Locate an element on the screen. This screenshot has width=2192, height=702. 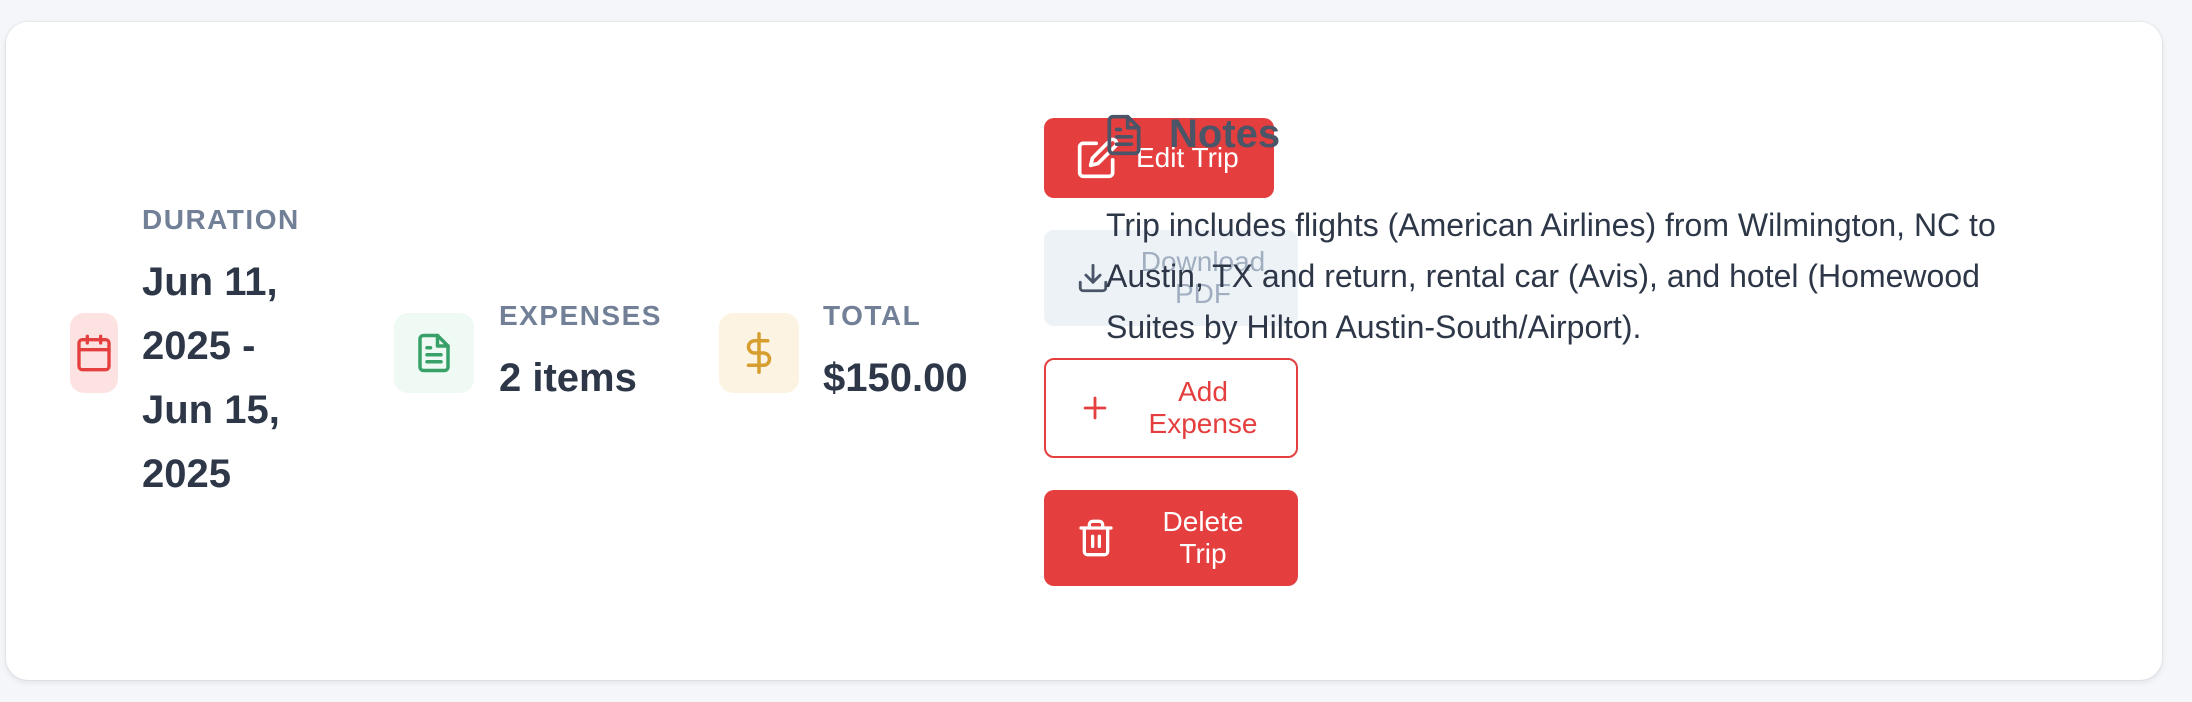
add-expense-button: Add Expense is located at coordinates (1171, 408).